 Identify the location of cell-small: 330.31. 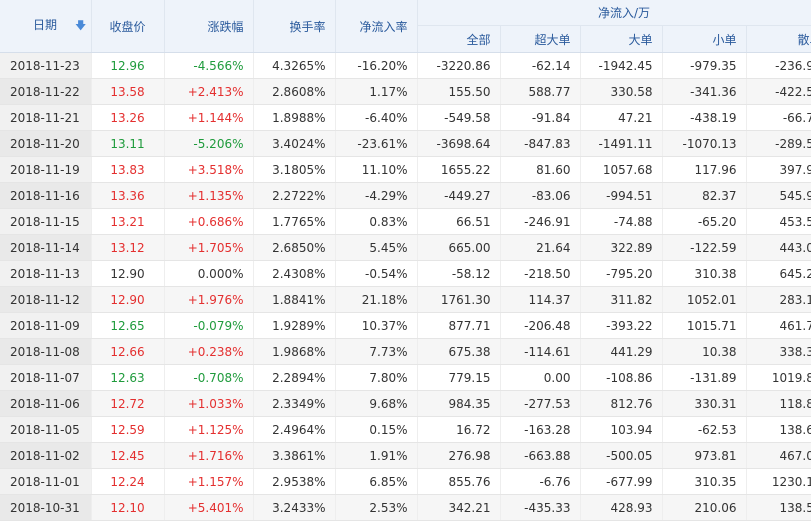
(704, 403).